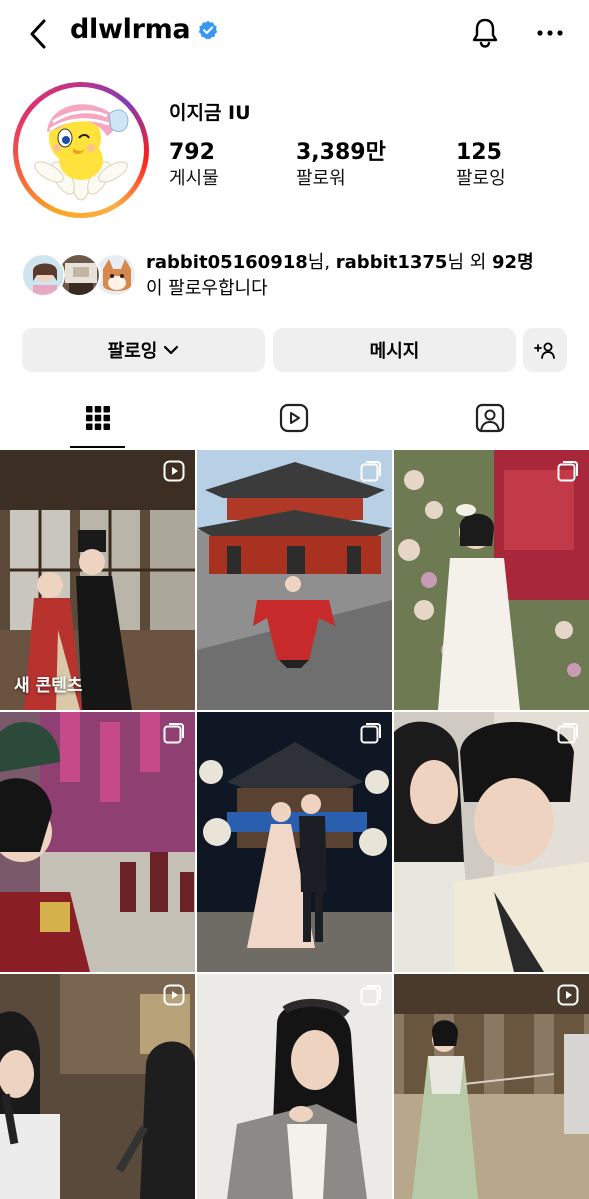  What do you see at coordinates (321, 178) in the screenshot?
I see `followers-label: 팔로워` at bounding box center [321, 178].